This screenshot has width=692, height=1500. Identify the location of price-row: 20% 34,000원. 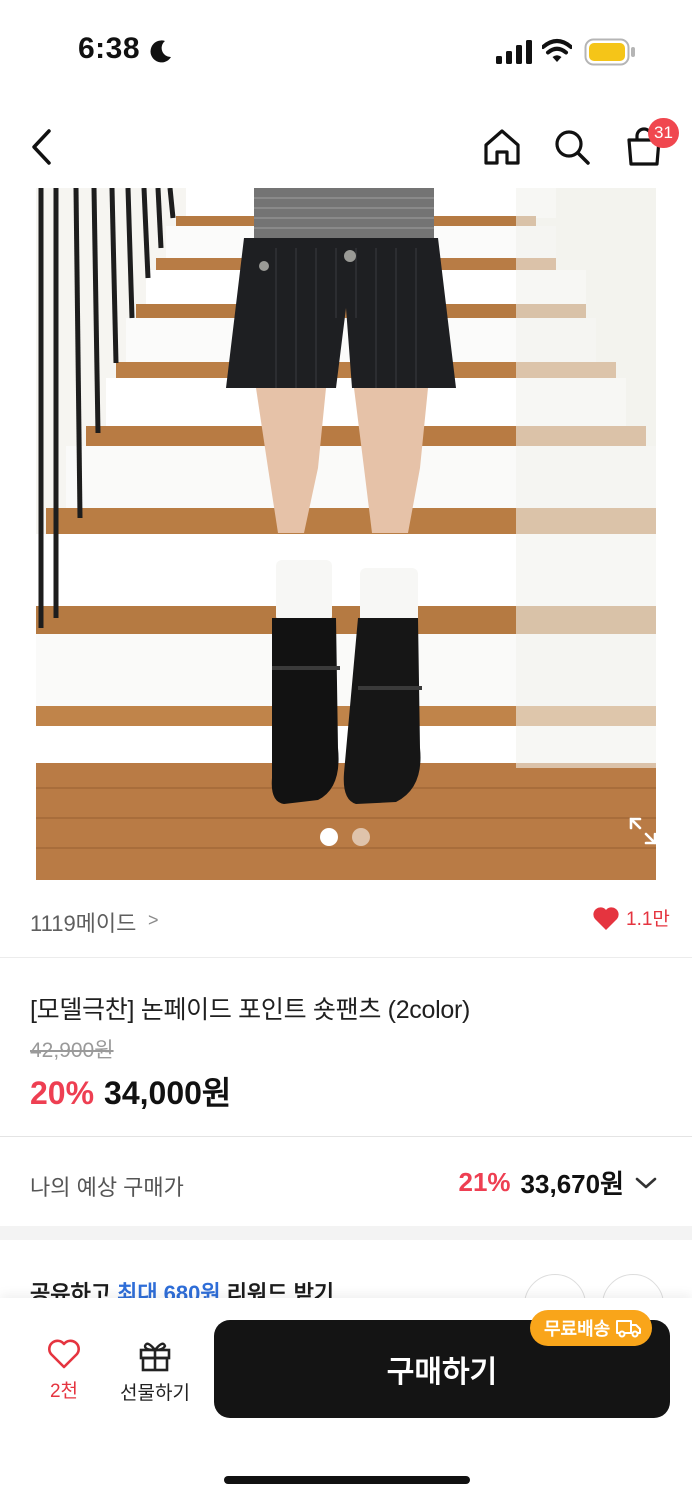
(130, 1091).